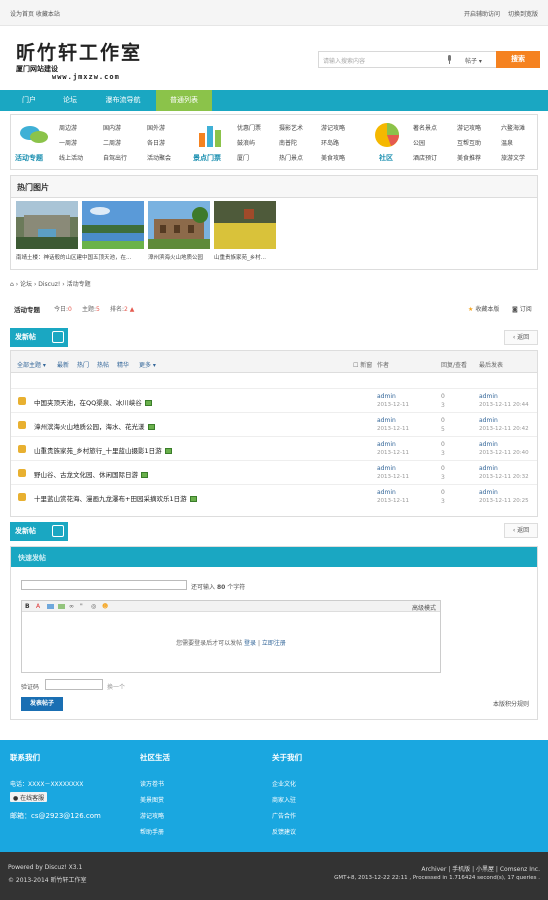 This screenshot has width=548, height=900. What do you see at coordinates (425, 157) in the screenshot?
I see `category-link: 酒店预订` at bounding box center [425, 157].